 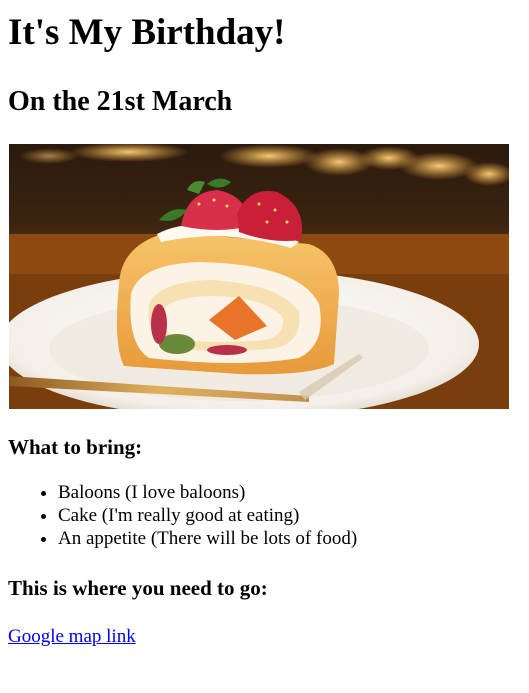 I want to click on google-map-link: Google map link, so click(x=72, y=637).